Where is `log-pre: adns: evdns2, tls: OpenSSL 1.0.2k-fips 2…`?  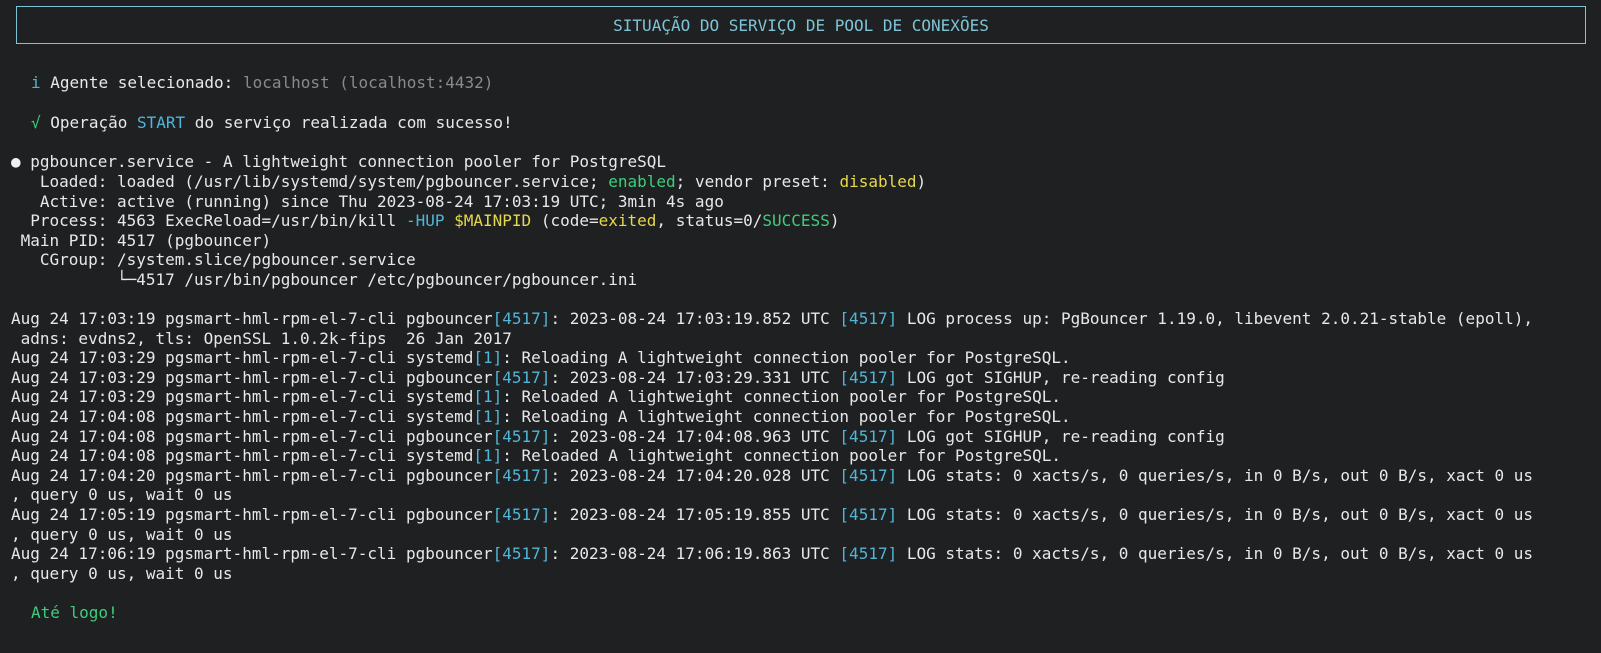 log-pre: adns: evdns2, tls: OpenSSL 1.0.2k-fips 2… is located at coordinates (261, 338).